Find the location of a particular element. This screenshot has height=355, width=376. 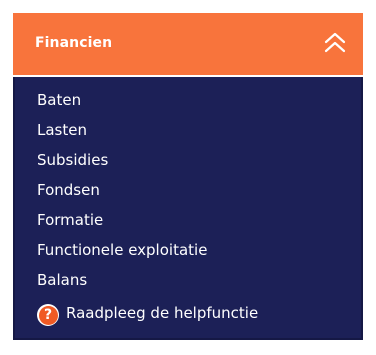

help-icon-glyph: ? is located at coordinates (48, 315).